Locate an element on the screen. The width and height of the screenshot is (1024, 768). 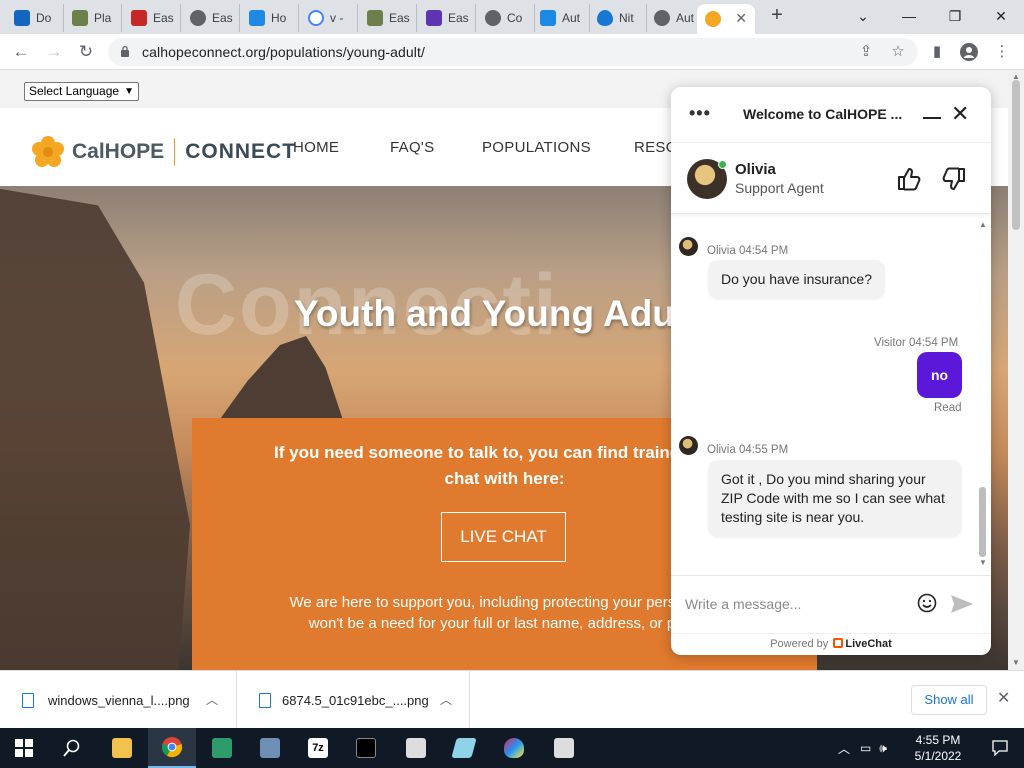
show-all-button: Show all is located at coordinates (949, 700).